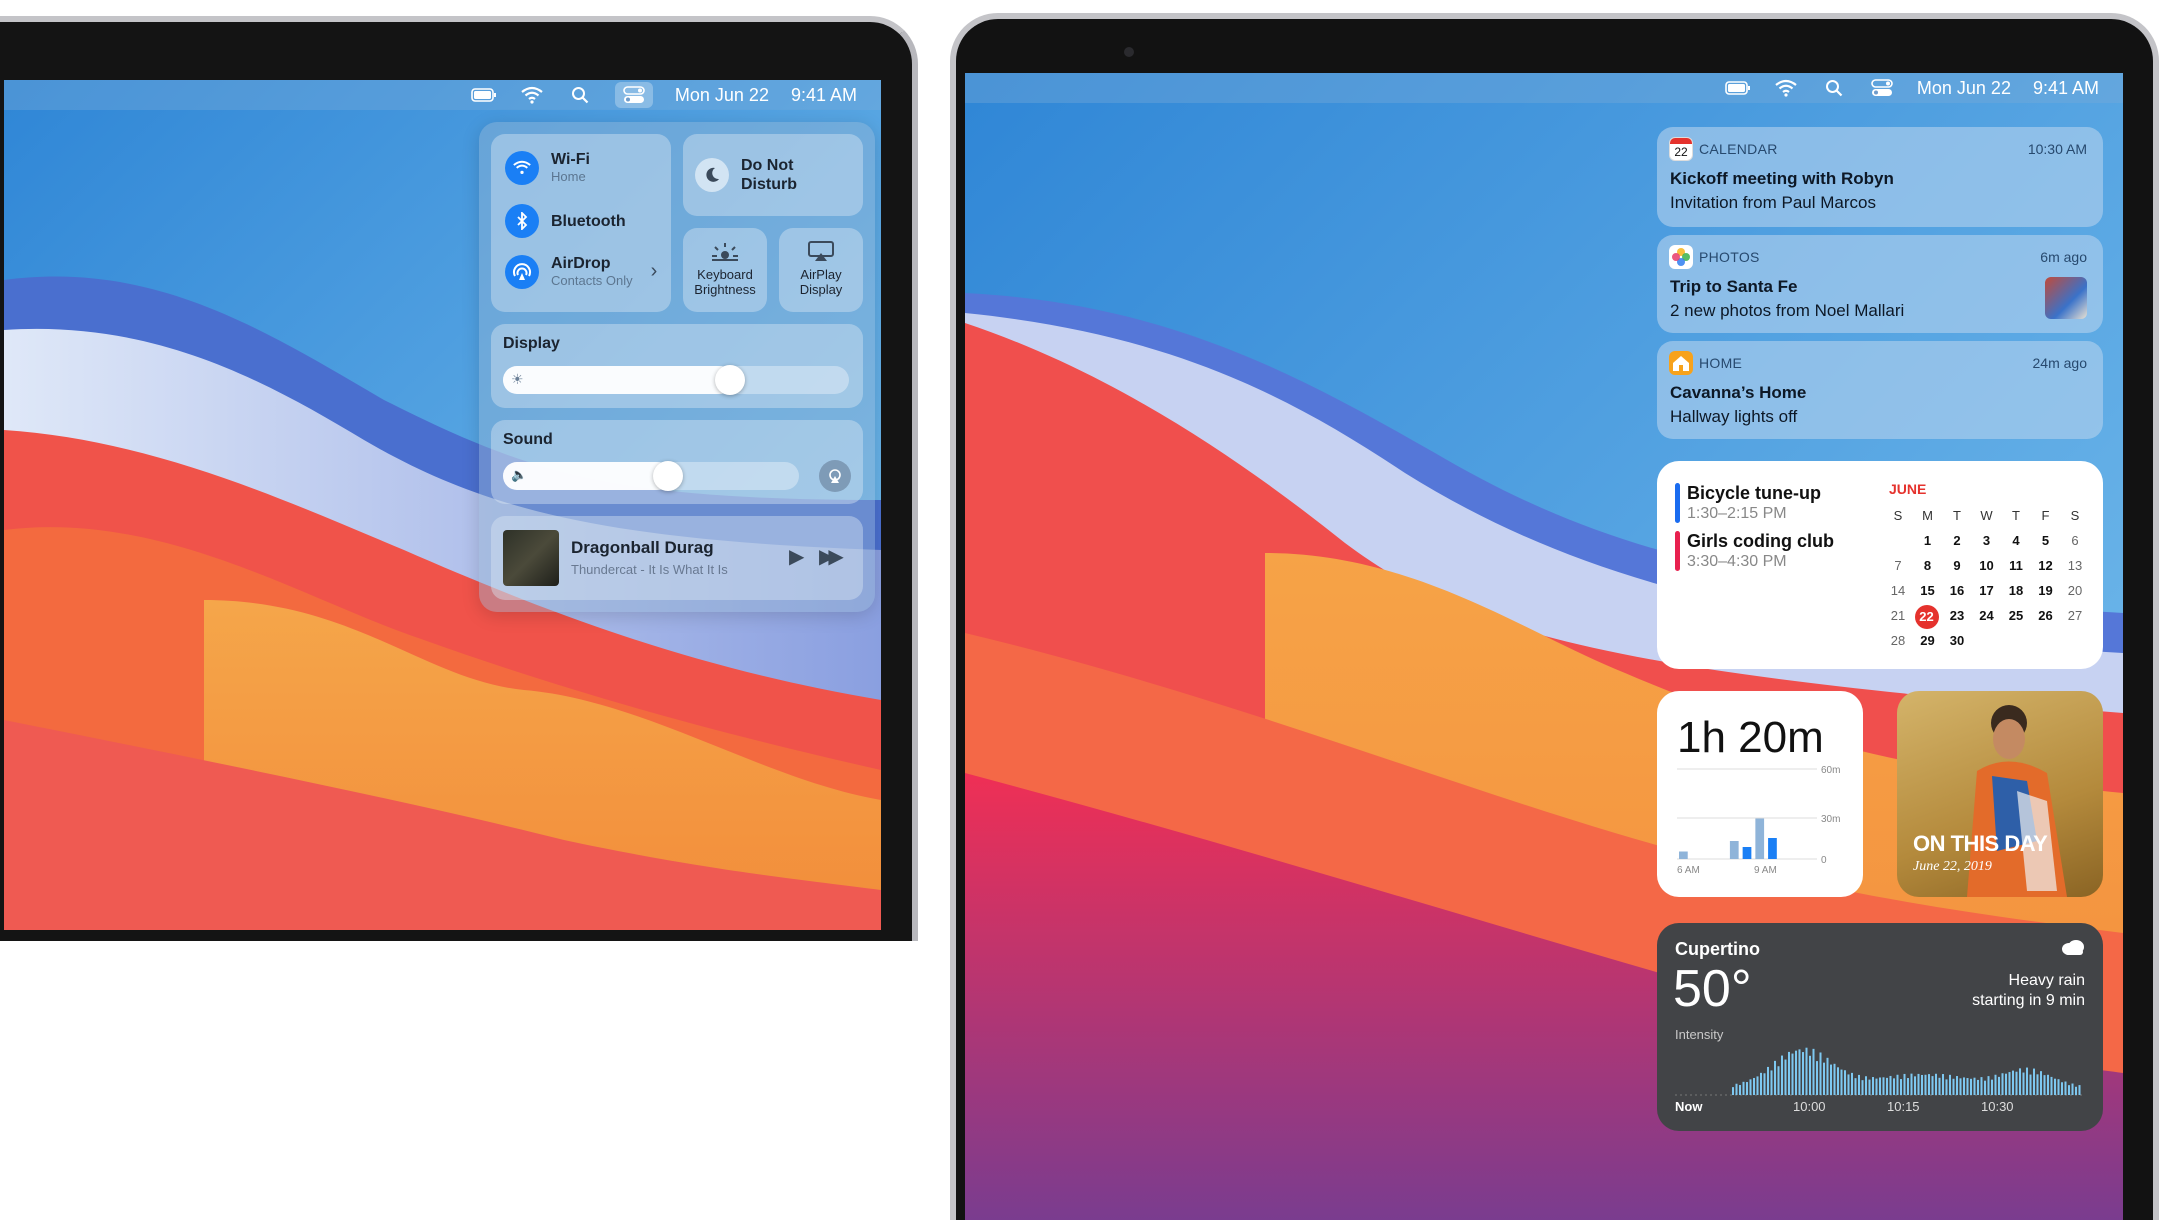 This screenshot has width=2159, height=1220. I want to click on dnd-tile: Do Not Disturb, so click(773, 175).